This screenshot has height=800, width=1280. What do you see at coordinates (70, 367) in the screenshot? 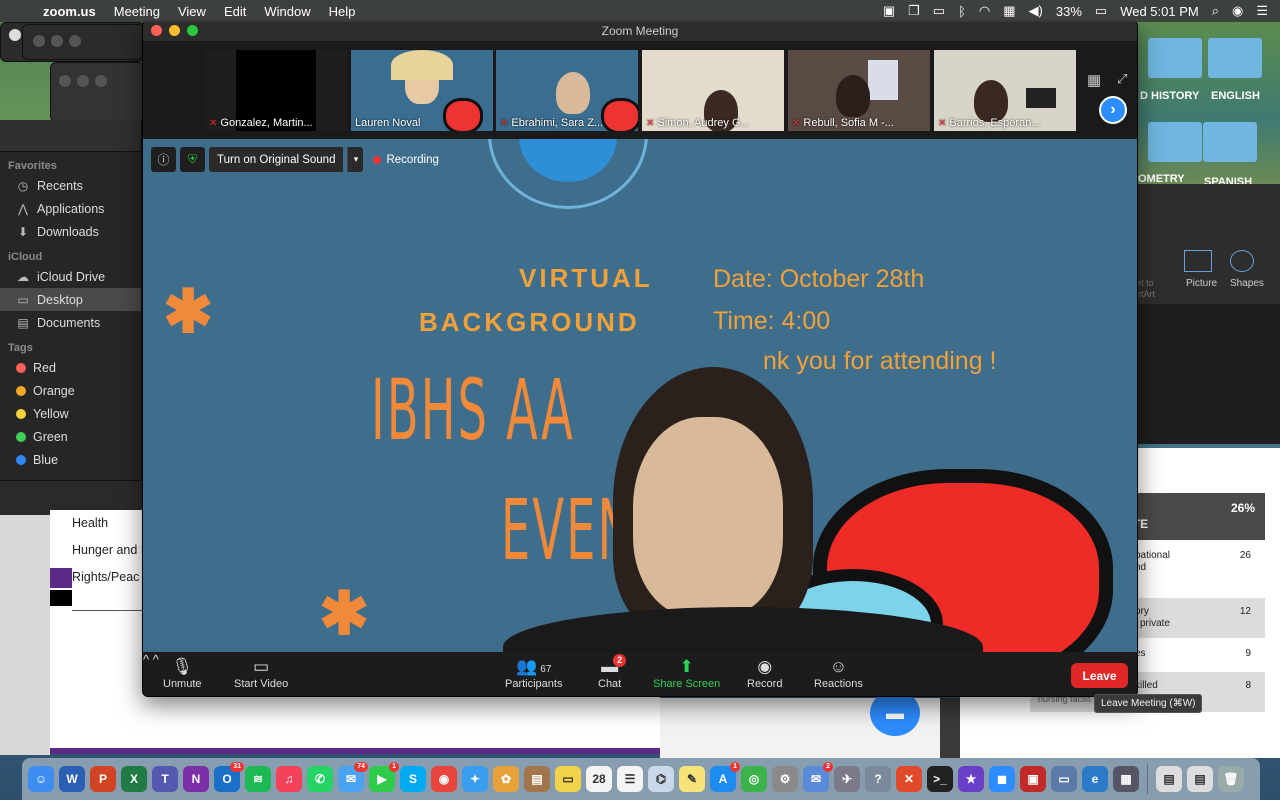
I see `tag-red: Red` at bounding box center [70, 367].